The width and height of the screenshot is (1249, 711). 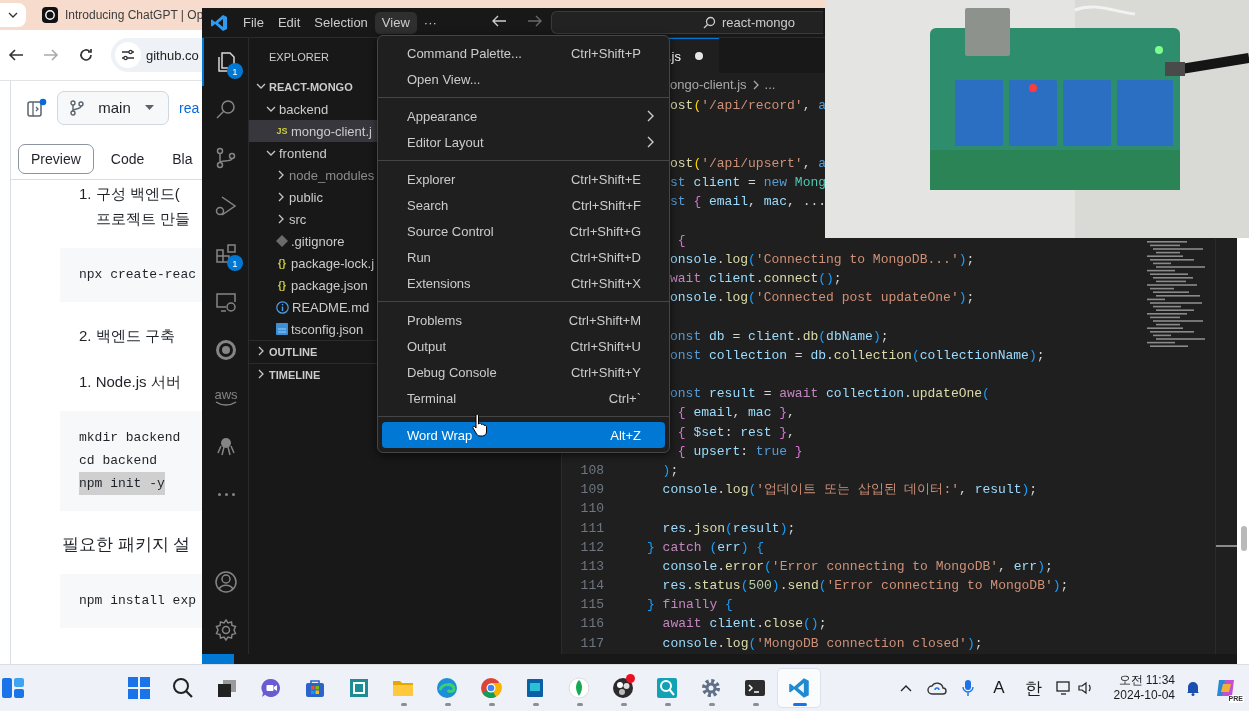 What do you see at coordinates (592, 624) in the screenshot?
I see `line-number: 116` at bounding box center [592, 624].